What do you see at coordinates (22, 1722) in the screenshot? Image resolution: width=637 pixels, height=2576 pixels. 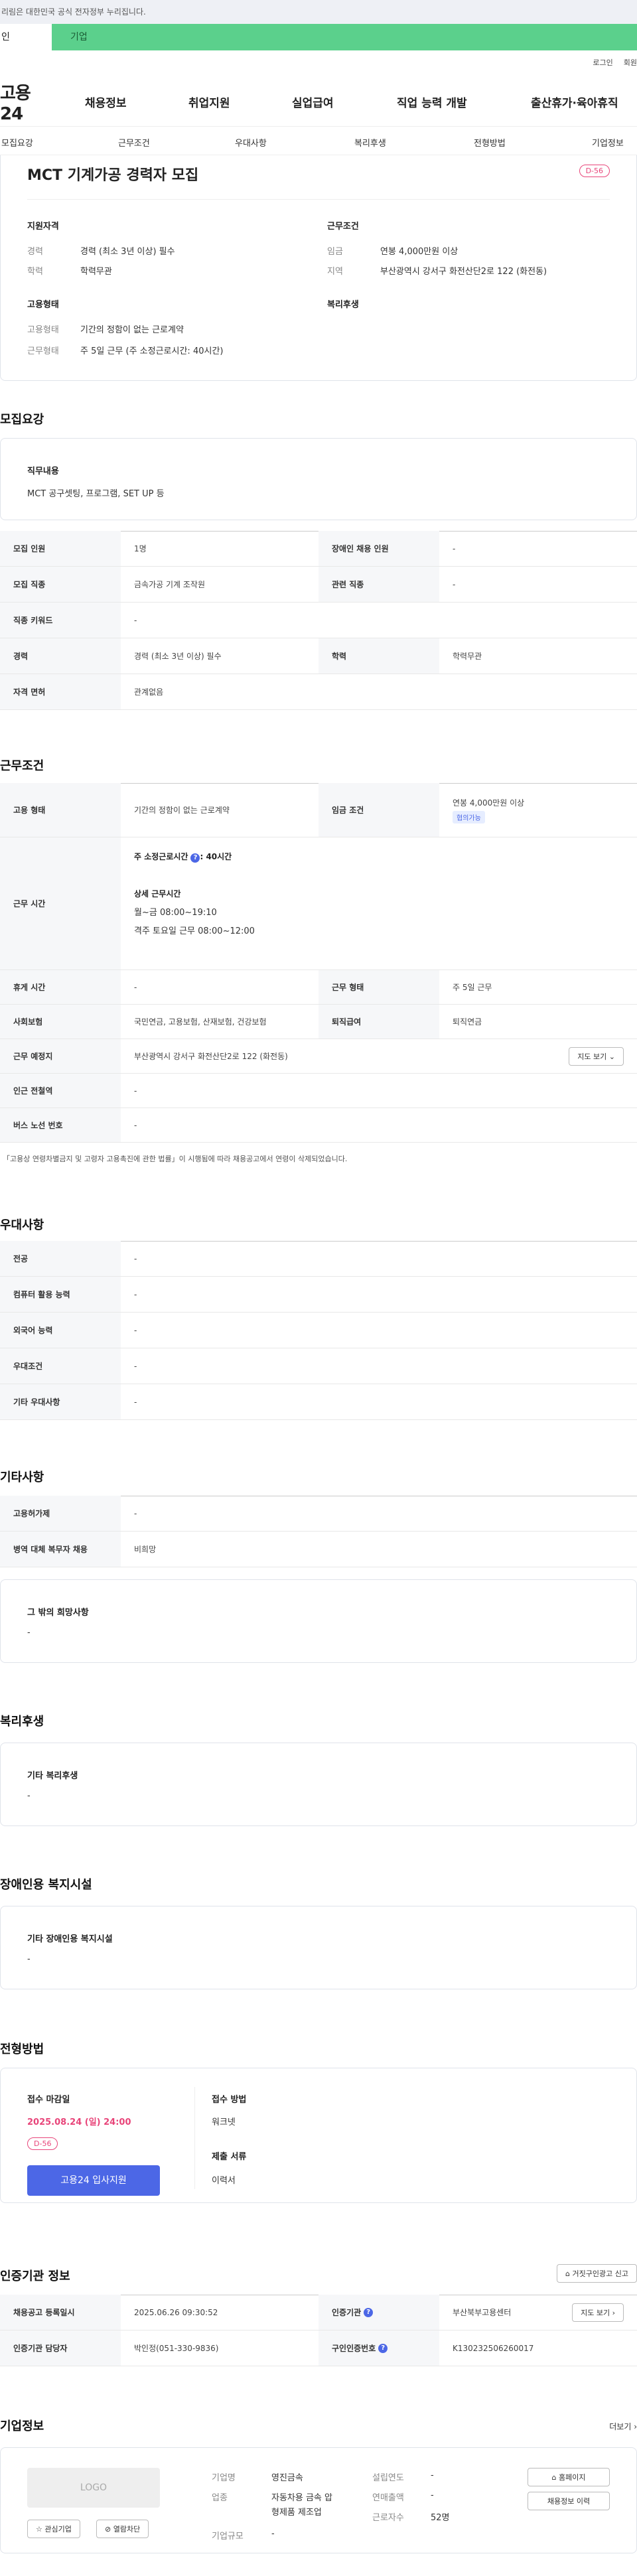 I see `welfare-section-heading: 복리후생` at bounding box center [22, 1722].